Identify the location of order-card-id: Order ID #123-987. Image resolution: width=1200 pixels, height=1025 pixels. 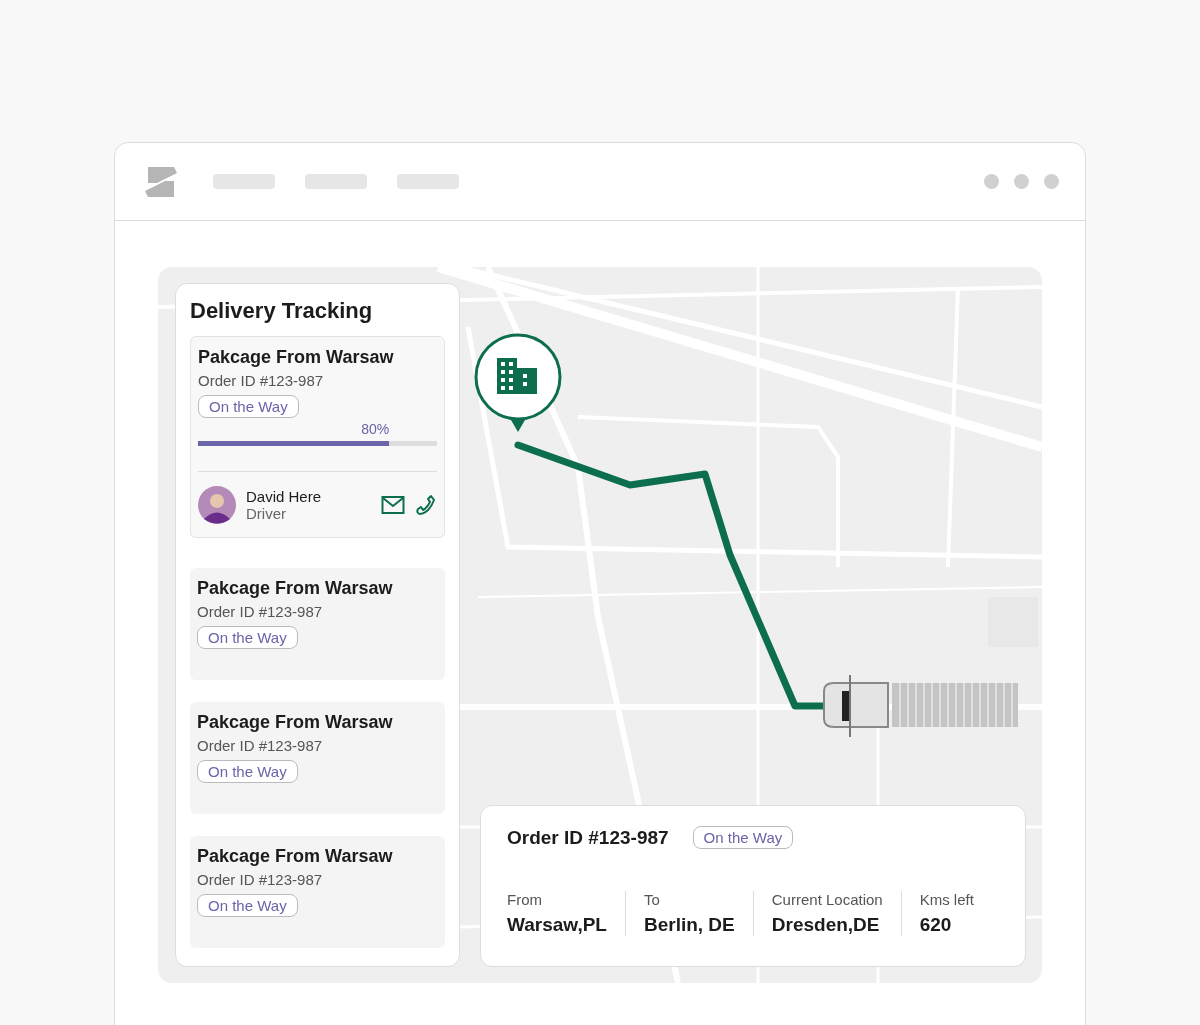
(588, 837).